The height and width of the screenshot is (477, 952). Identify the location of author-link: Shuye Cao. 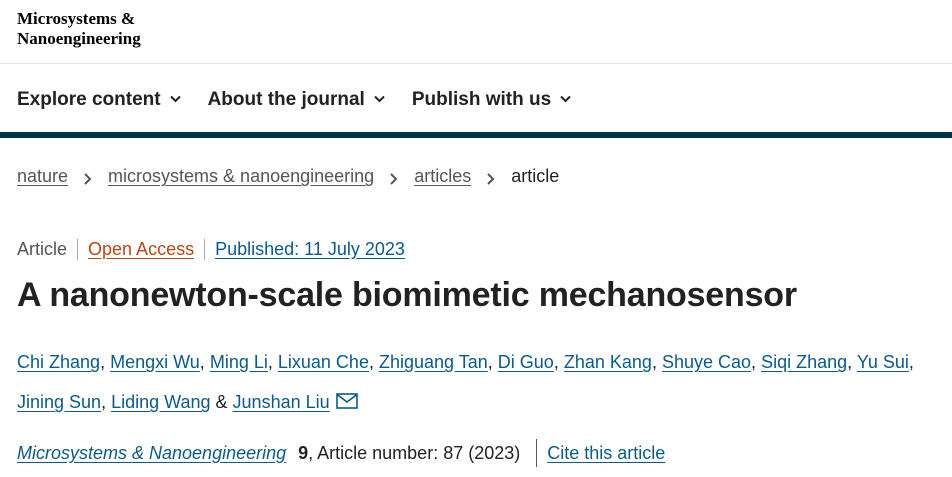
(706, 362).